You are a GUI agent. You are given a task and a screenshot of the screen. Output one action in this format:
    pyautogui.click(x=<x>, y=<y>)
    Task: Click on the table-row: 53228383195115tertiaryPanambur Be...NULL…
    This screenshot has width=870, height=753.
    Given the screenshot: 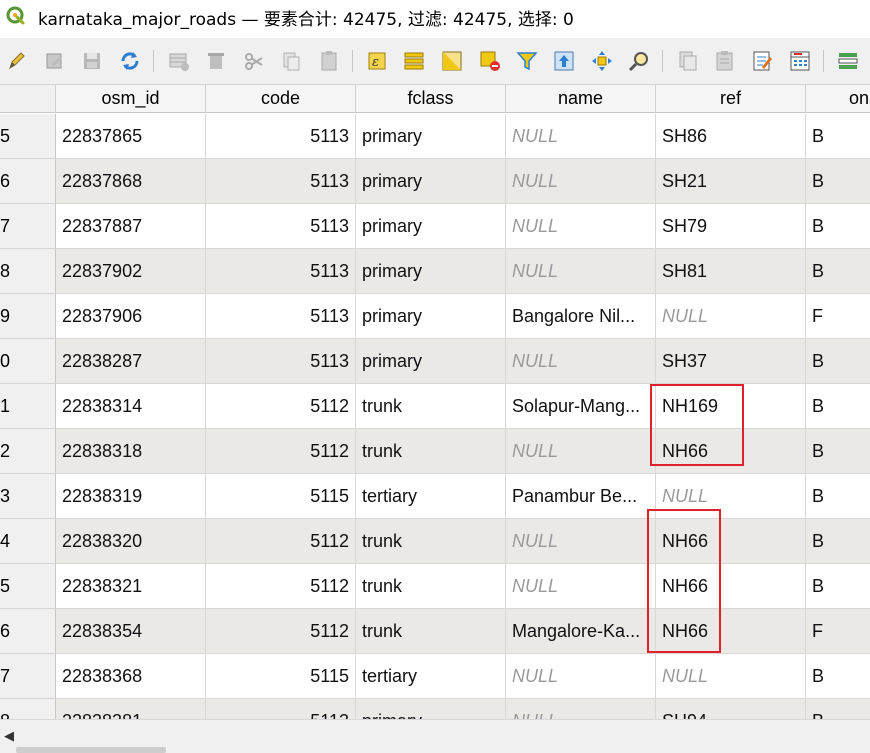 What is the action you would take?
    pyautogui.click(x=435, y=496)
    